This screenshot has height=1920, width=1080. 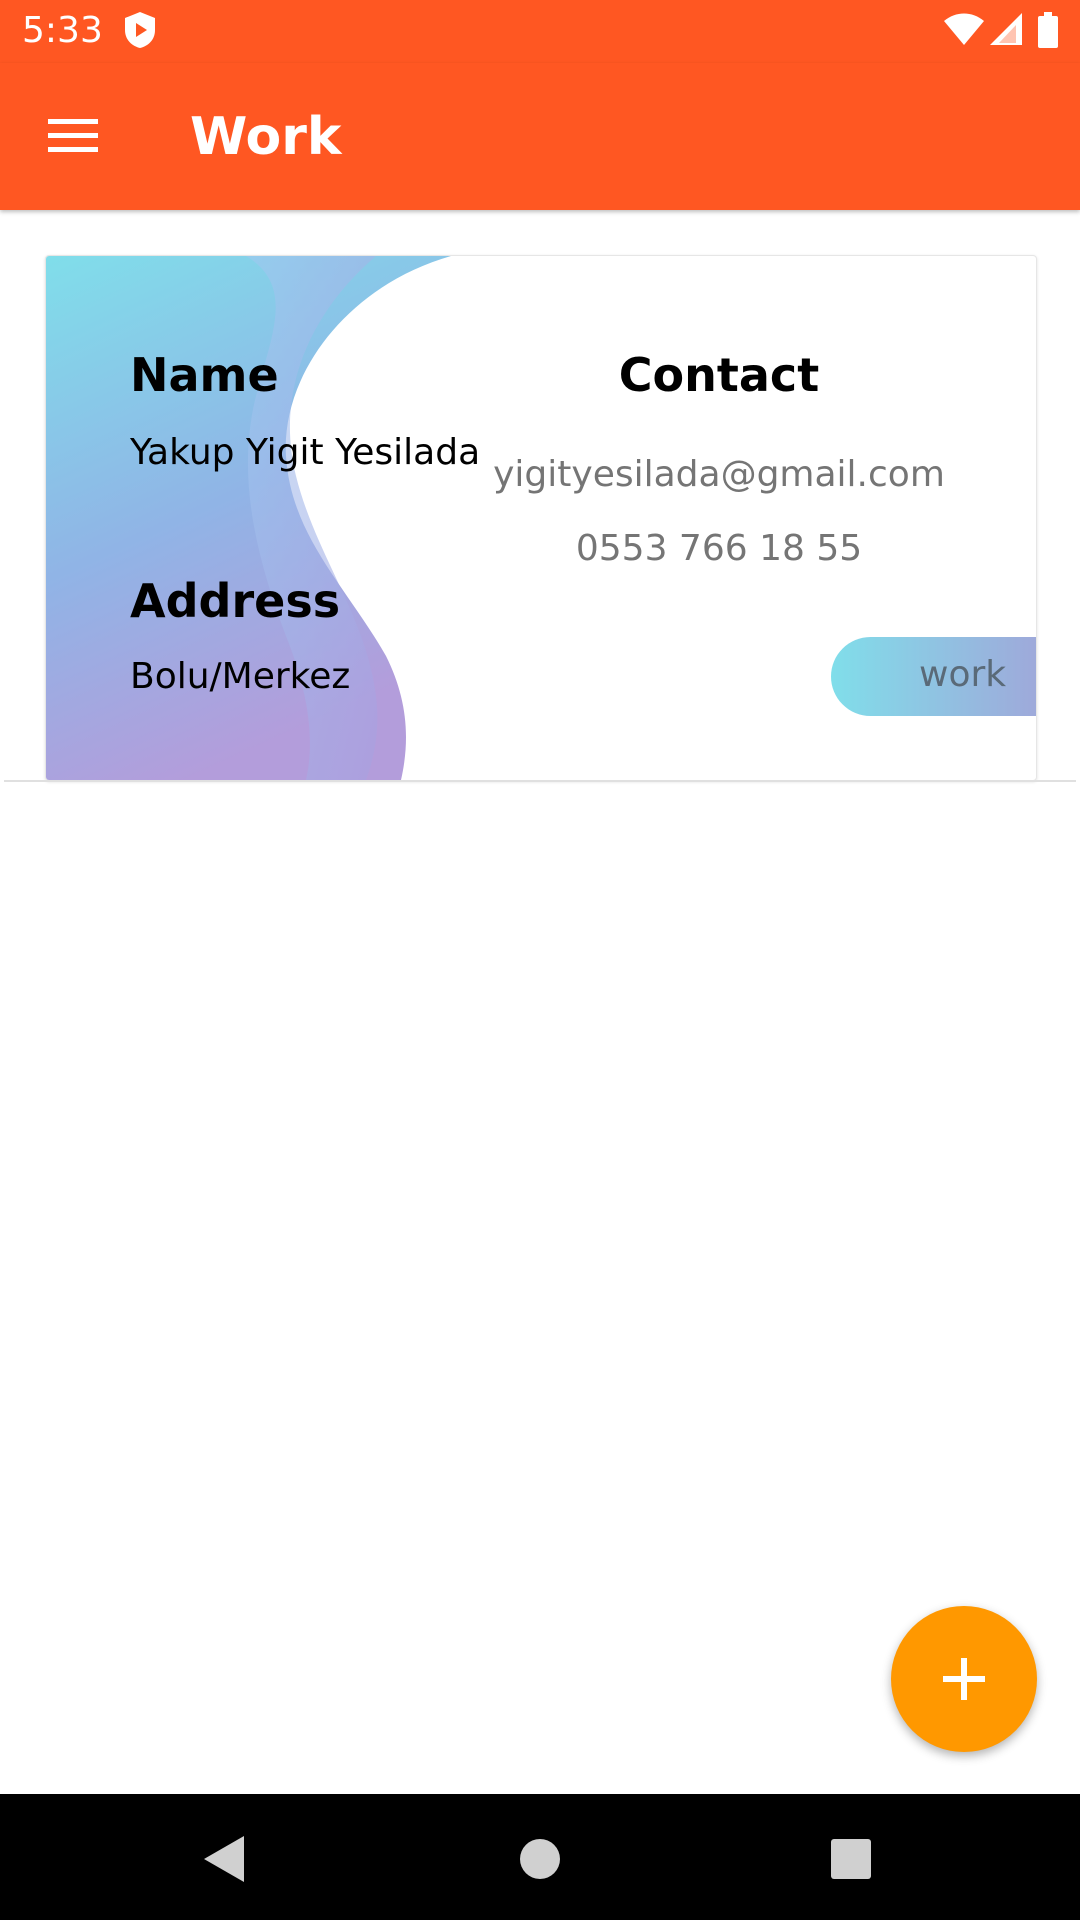 I want to click on recents-square-icon, so click(x=851, y=1859).